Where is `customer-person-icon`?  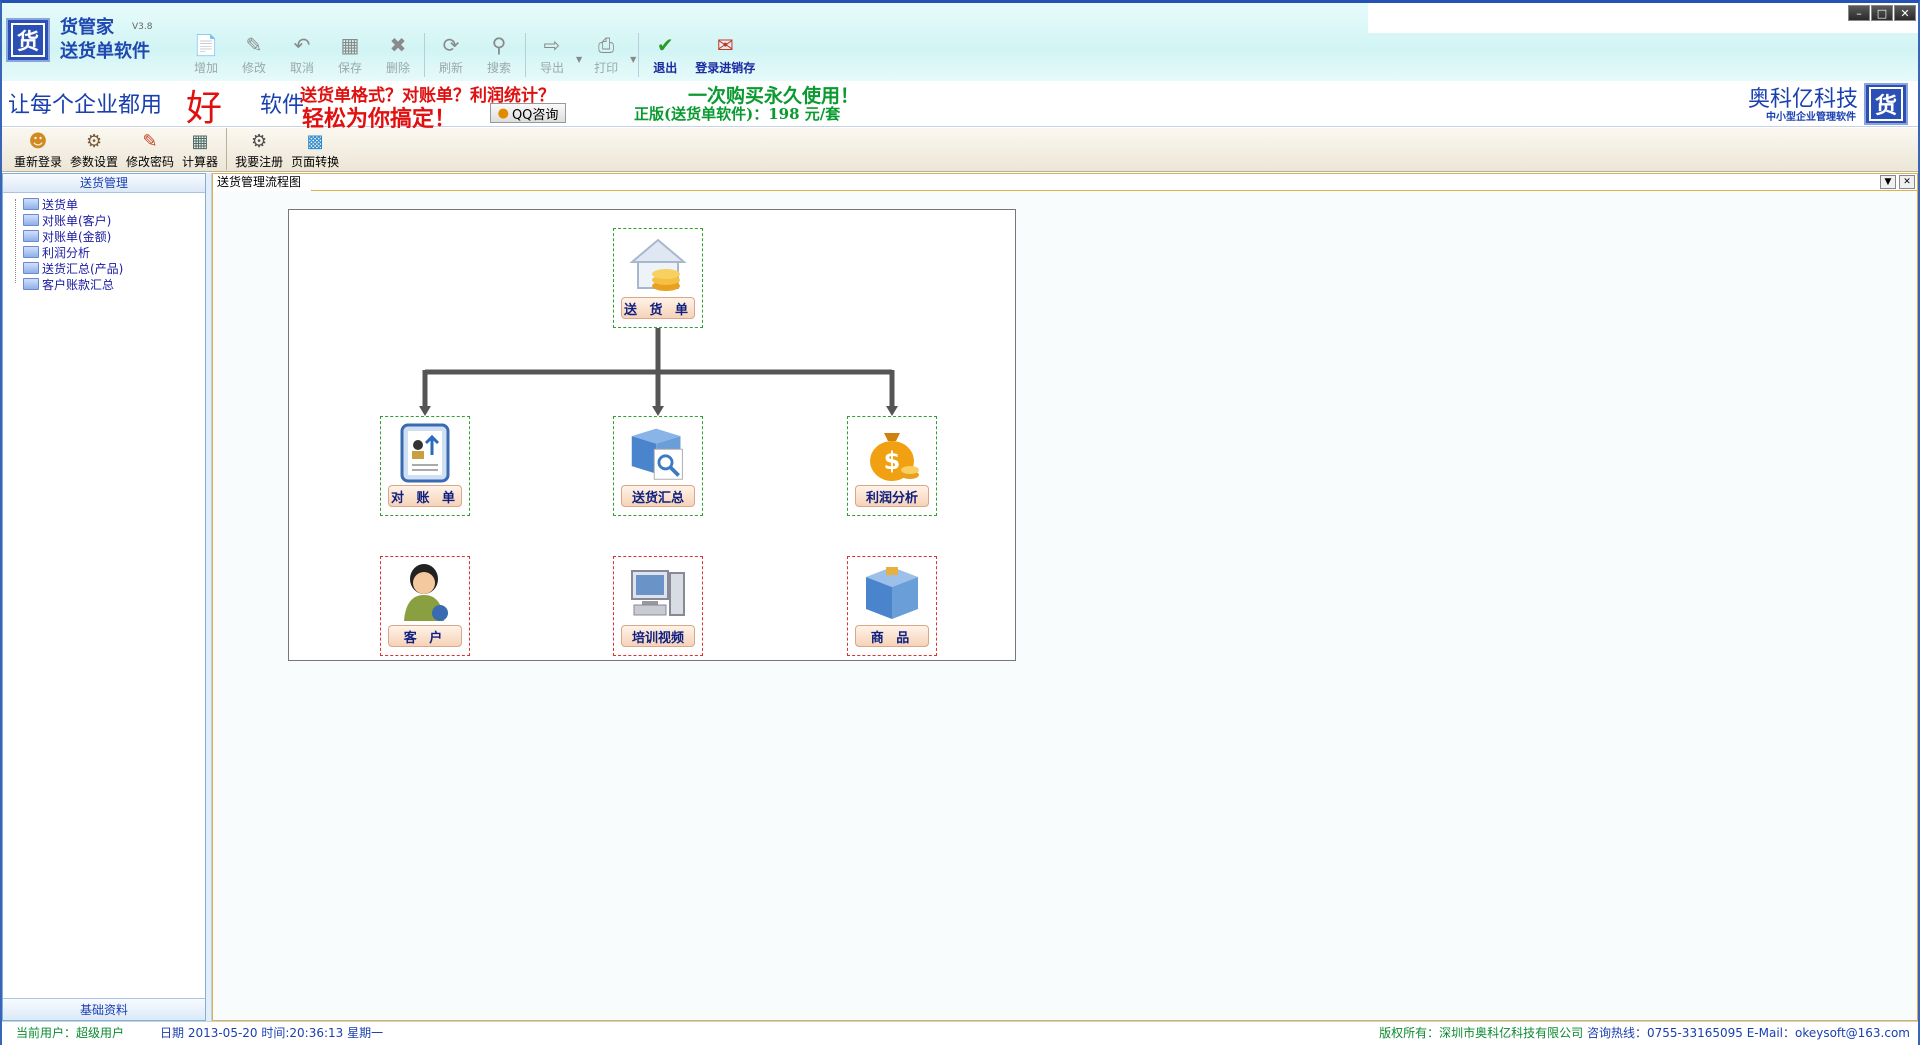
customer-person-icon is located at coordinates (425, 593).